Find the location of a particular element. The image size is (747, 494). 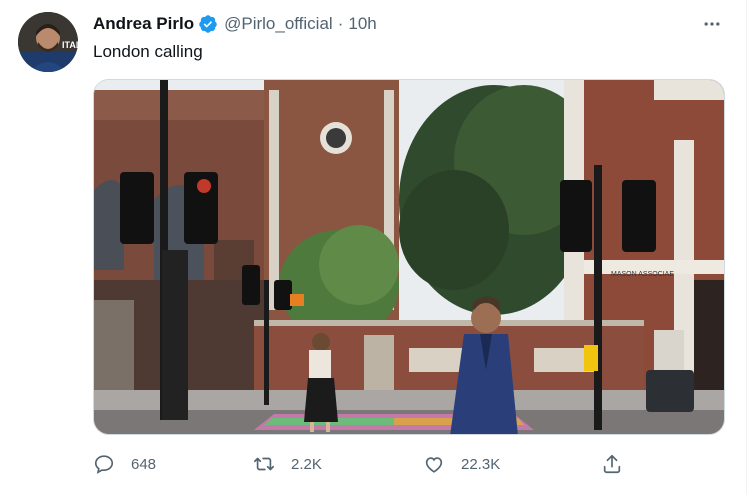

tweet-header: Andrea Pirlo @Pirlo_official · 10h is located at coordinates (235, 24).